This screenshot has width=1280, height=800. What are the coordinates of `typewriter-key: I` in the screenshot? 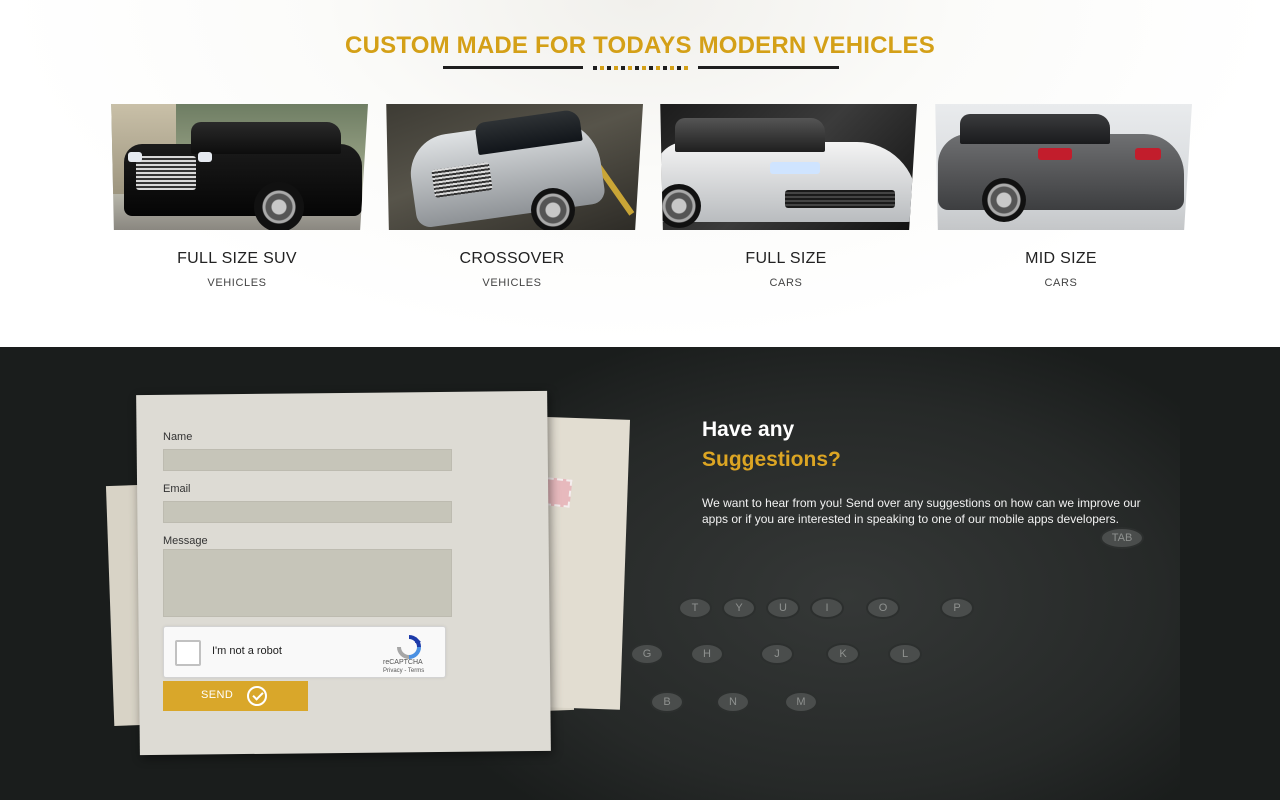 It's located at (827, 608).